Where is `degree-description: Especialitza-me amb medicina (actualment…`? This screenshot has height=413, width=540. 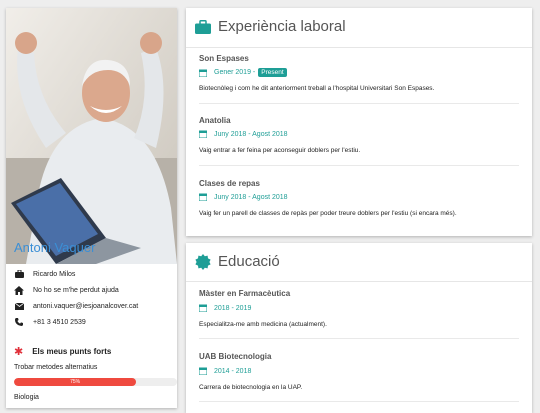
degree-description: Especialitza-me amb medicina (actualment… is located at coordinates (263, 324).